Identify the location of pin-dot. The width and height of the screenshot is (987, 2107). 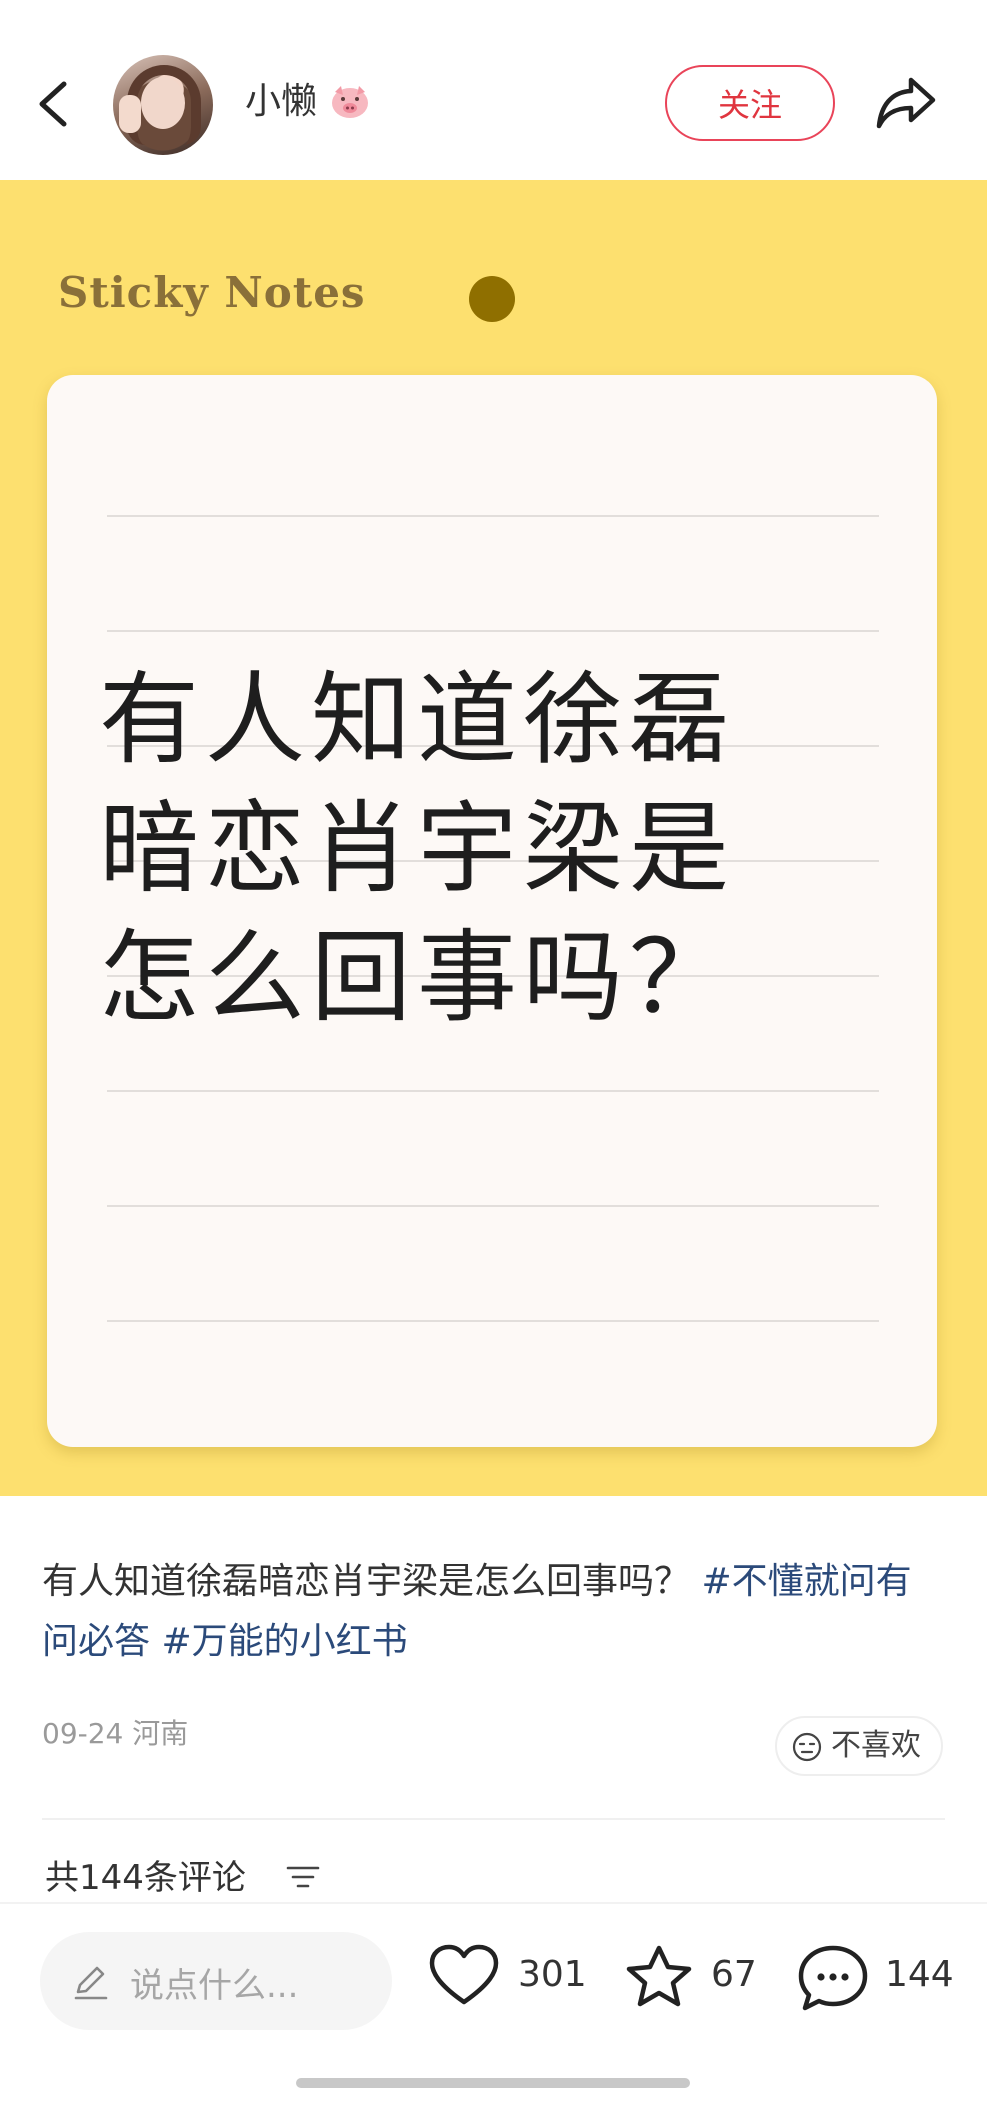
(492, 299).